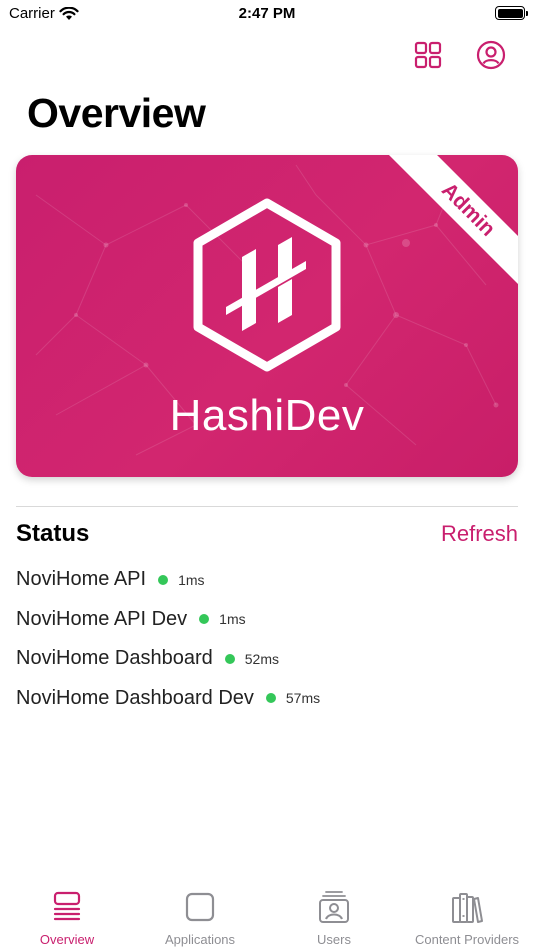  Describe the element at coordinates (267, 285) in the screenshot. I see `hashidev-logo` at that location.